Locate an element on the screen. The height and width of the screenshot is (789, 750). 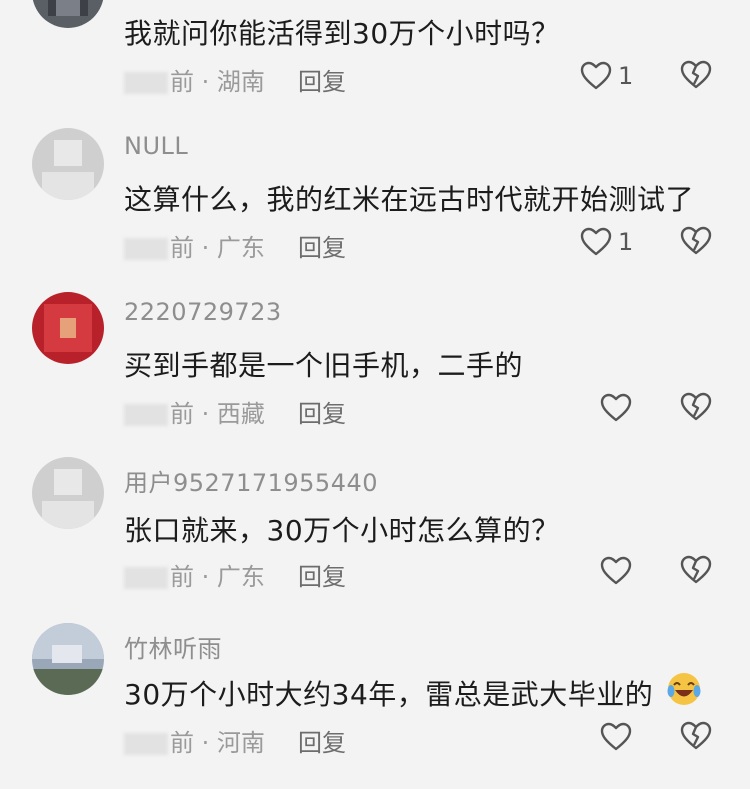
username: 竹林听雨 is located at coordinates (173, 646).